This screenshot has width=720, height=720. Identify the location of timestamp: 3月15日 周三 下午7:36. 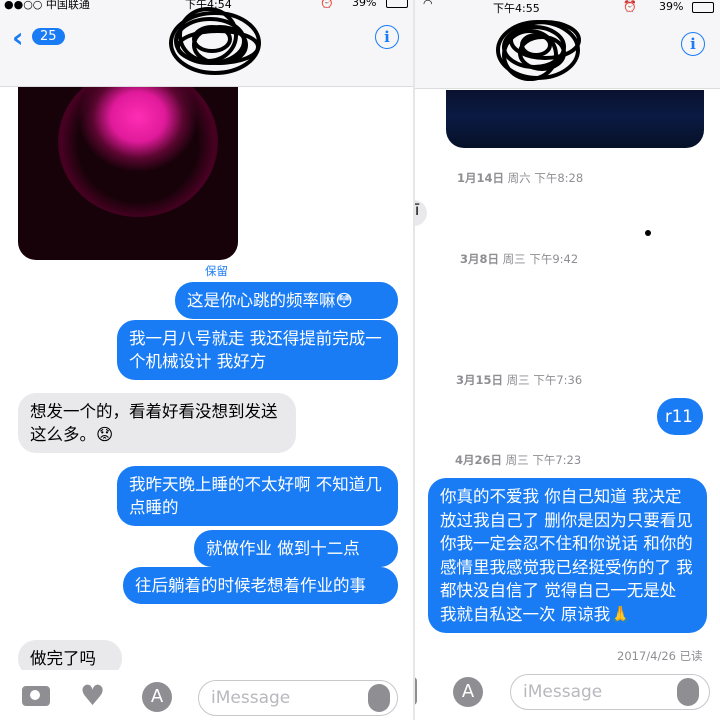
(519, 380).